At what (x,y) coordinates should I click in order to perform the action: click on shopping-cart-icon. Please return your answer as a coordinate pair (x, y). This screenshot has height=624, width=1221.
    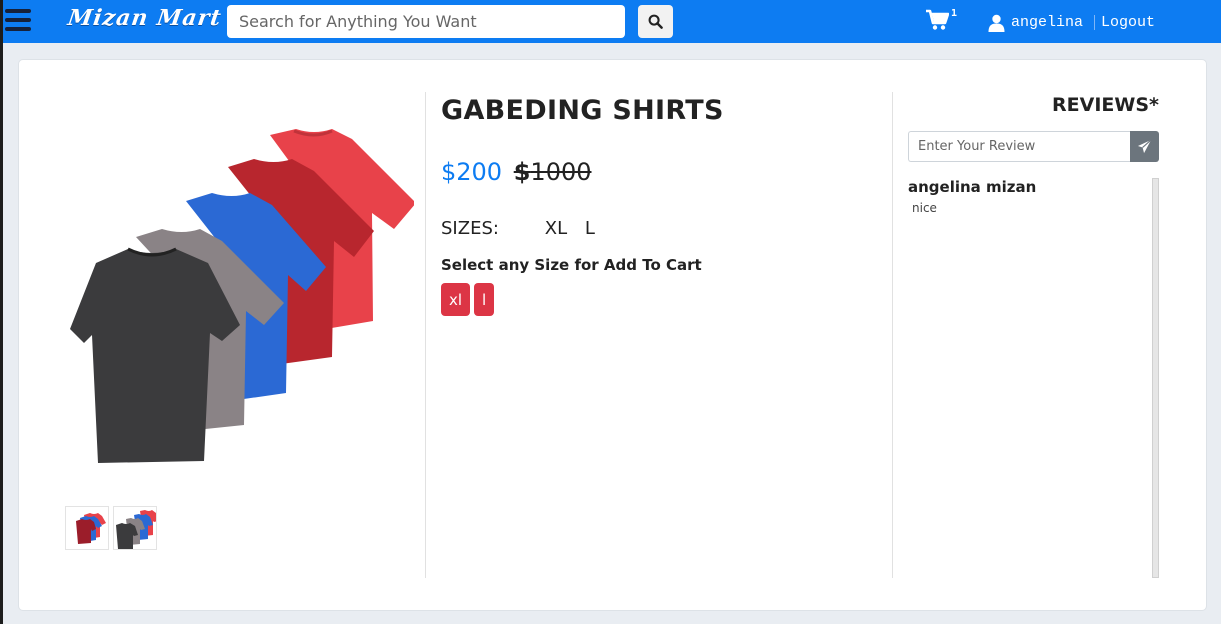
    Looking at the image, I should click on (938, 19).